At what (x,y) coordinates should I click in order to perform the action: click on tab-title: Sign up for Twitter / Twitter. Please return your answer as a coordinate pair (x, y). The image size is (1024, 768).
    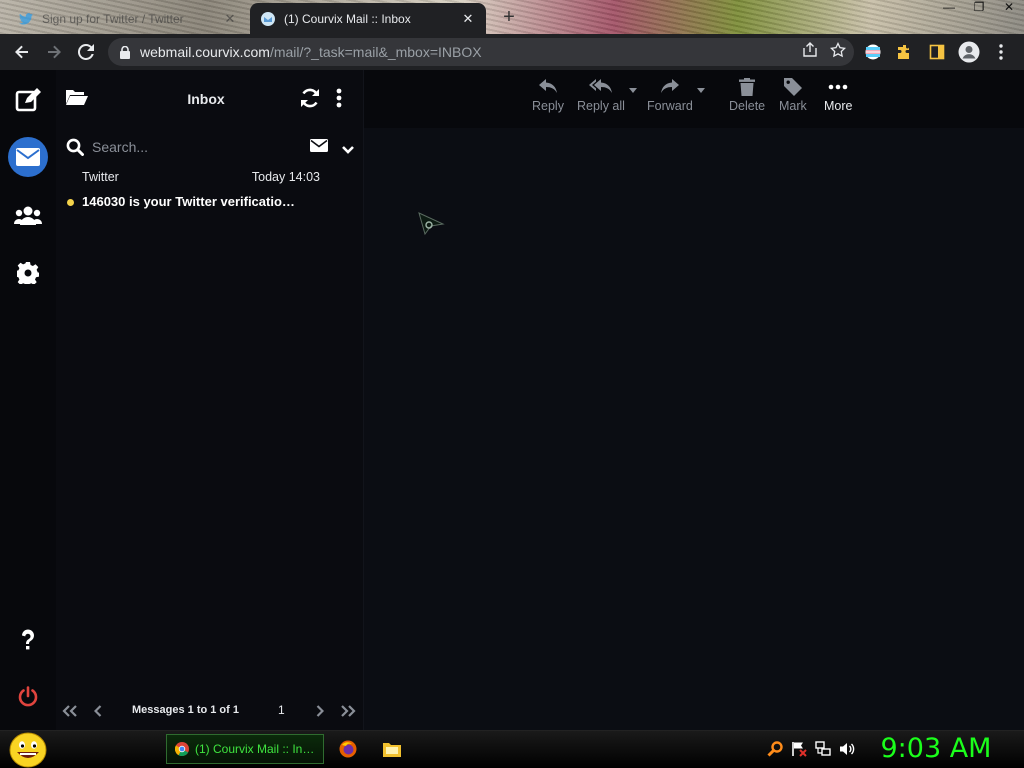
    Looking at the image, I should click on (113, 18).